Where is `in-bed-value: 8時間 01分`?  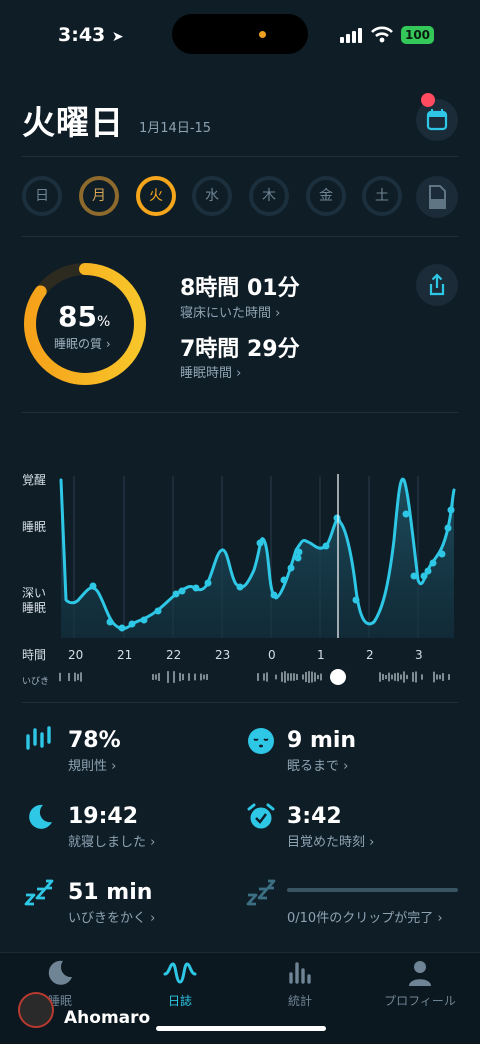 in-bed-value: 8時間 01分 is located at coordinates (240, 288).